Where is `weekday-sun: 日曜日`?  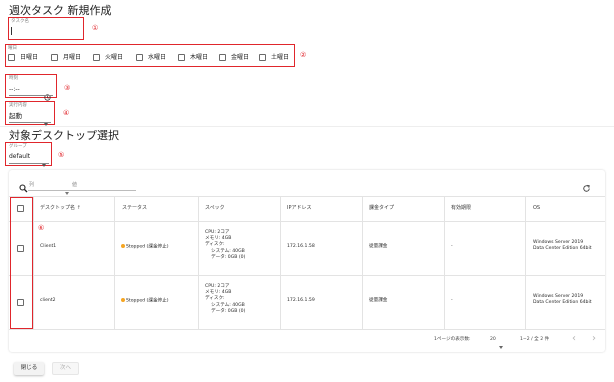 weekday-sun: 日曜日 is located at coordinates (23, 57).